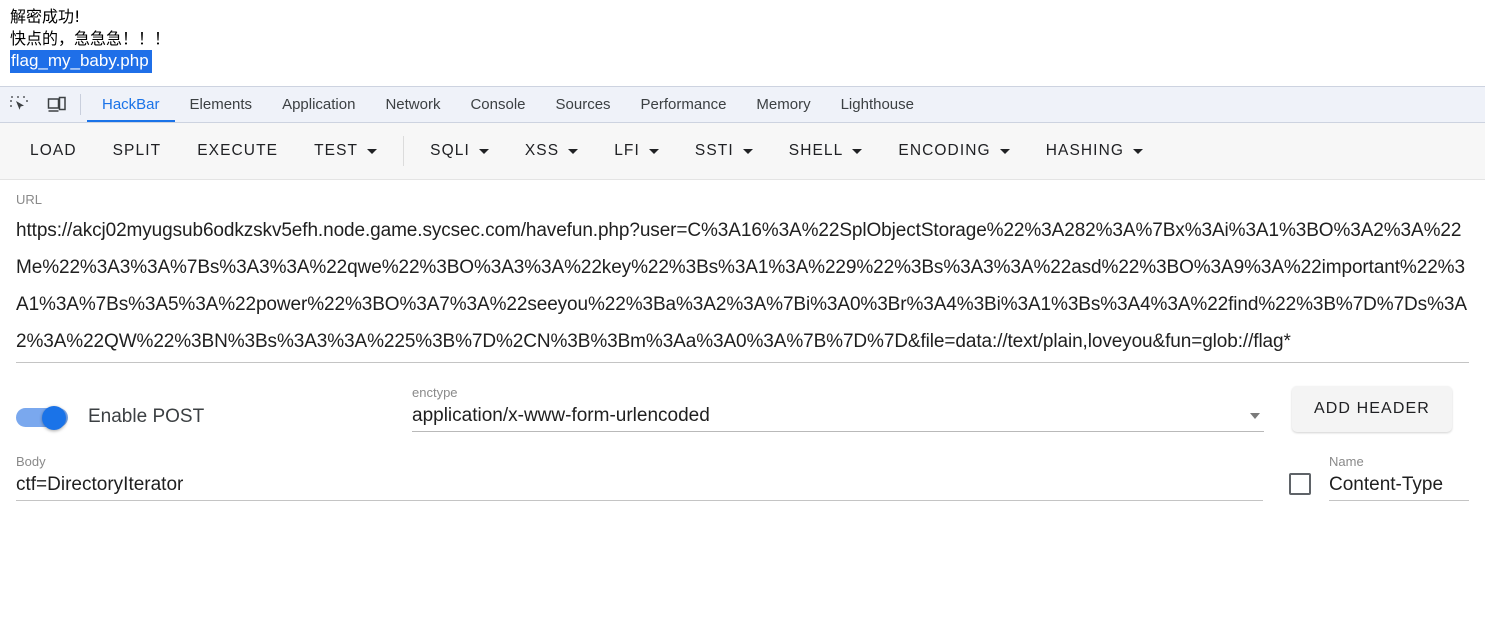  I want to click on header-enabled-checkbox, so click(1300, 484).